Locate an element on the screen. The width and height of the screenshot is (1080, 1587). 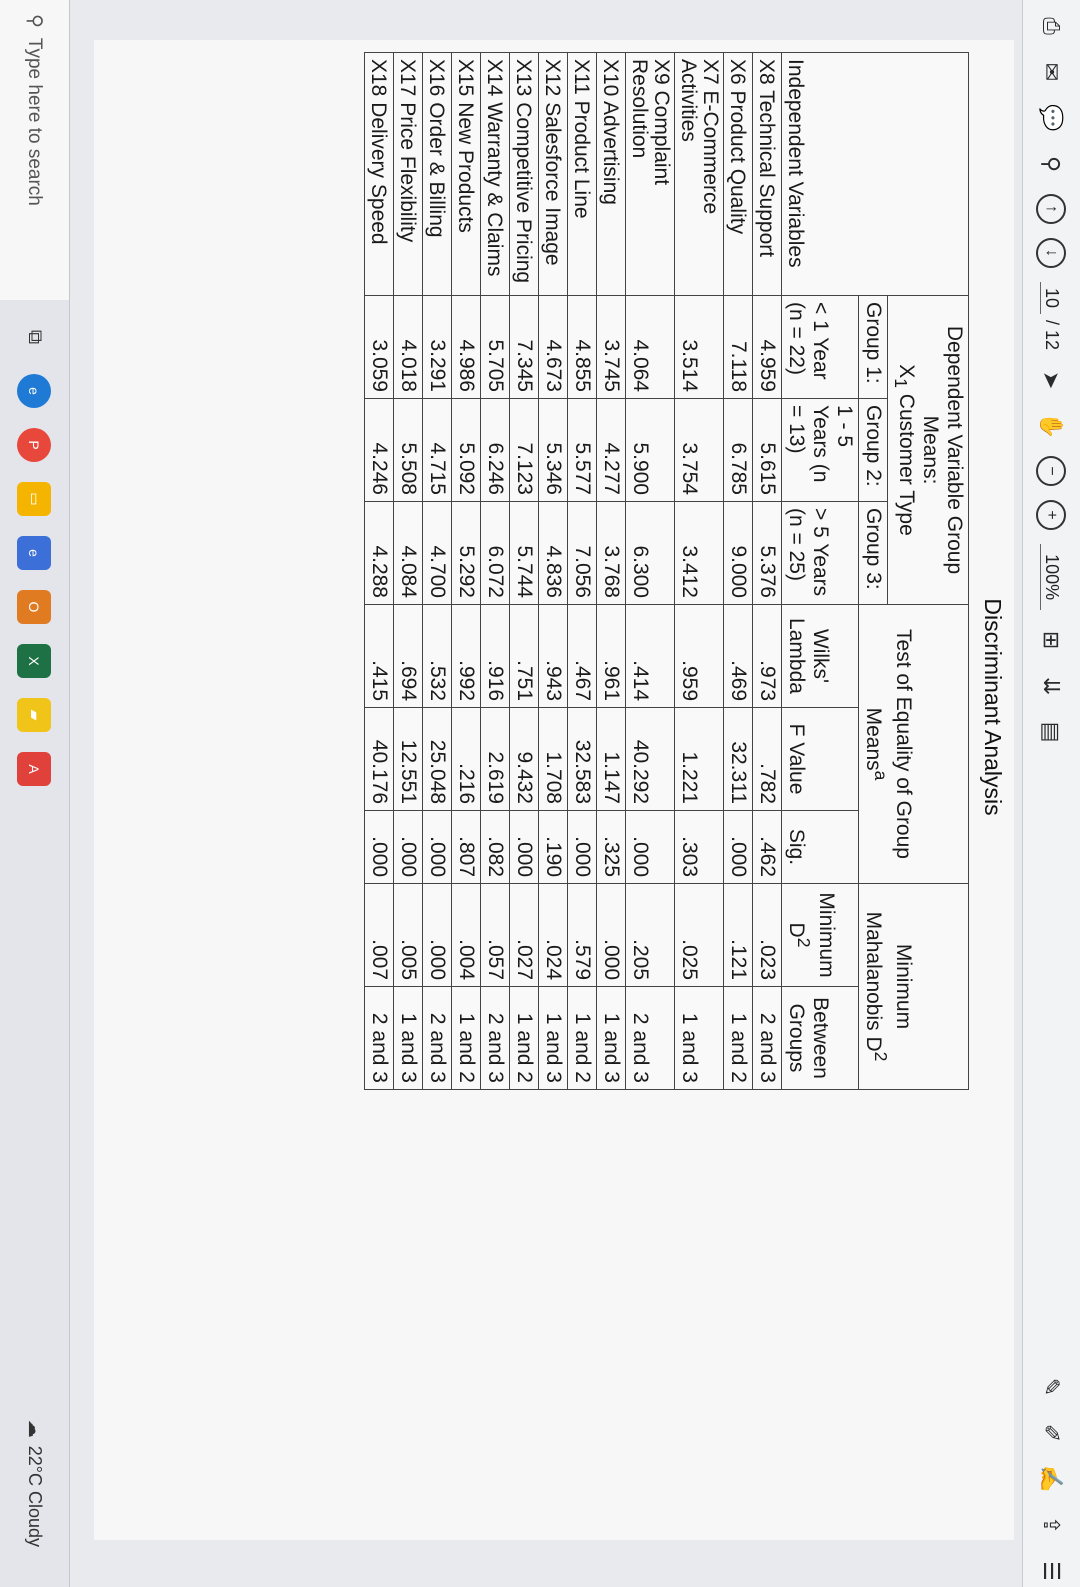
ie-icon: e is located at coordinates (34, 553).